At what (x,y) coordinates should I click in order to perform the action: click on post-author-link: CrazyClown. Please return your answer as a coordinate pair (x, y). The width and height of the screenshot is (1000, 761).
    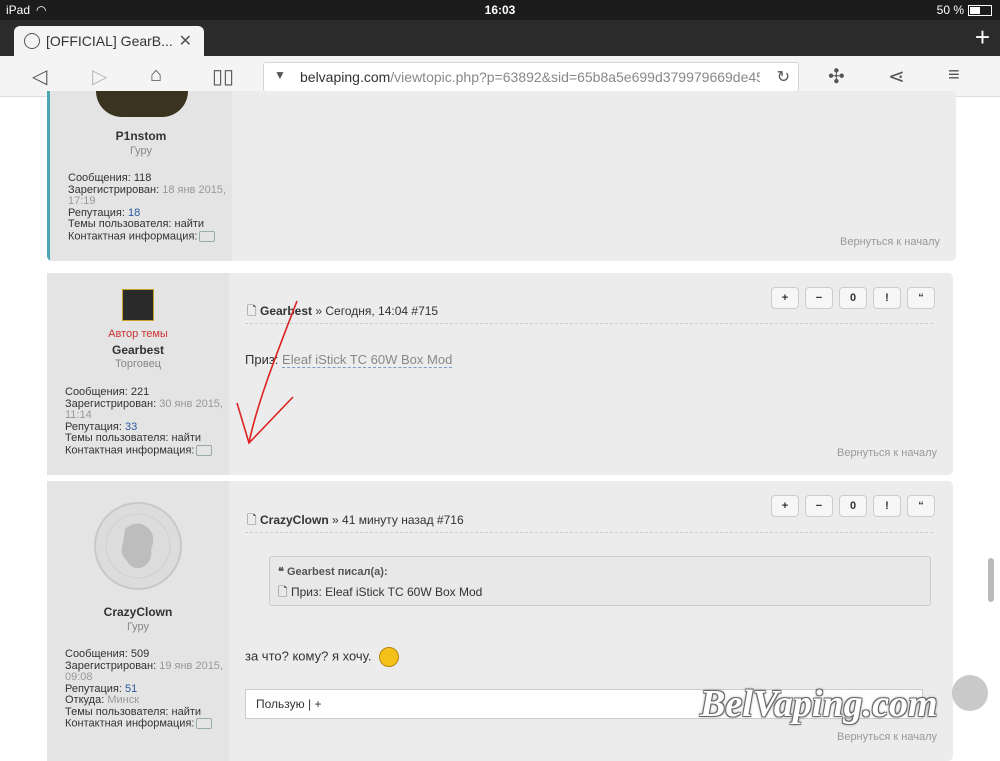
    Looking at the image, I should click on (294, 520).